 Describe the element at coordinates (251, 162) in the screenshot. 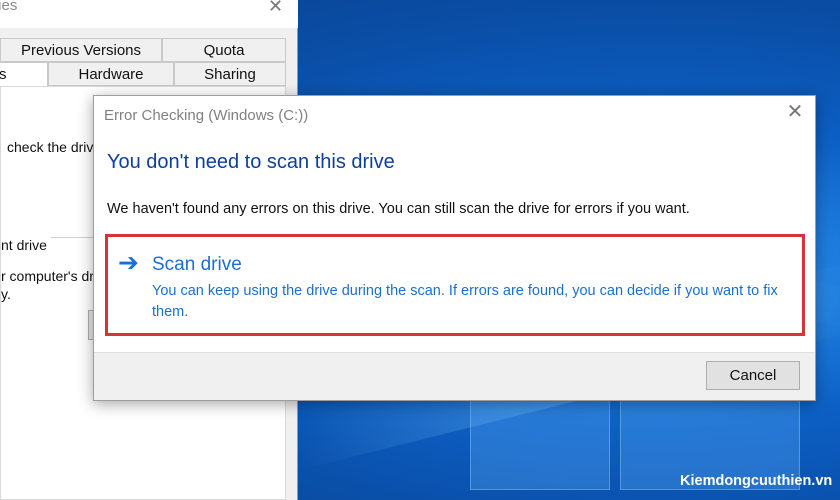

I see `dialog-heading: You don't need to scan this drive` at that location.